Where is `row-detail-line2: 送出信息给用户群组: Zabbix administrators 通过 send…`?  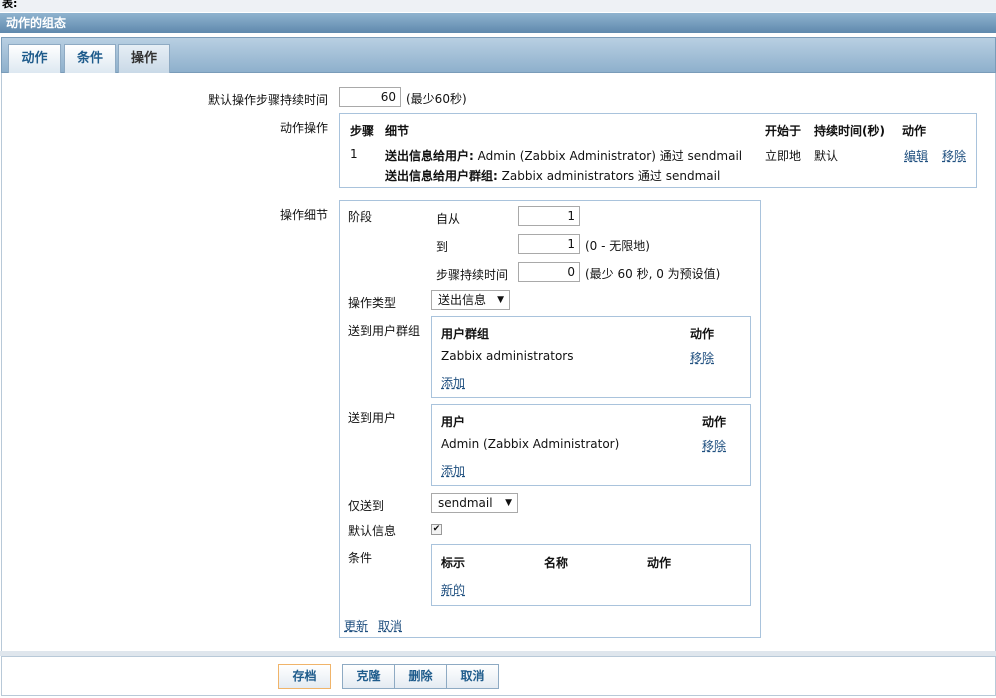
row-detail-line2: 送出信息给用户群组: Zabbix administrators 通过 send… is located at coordinates (552, 175).